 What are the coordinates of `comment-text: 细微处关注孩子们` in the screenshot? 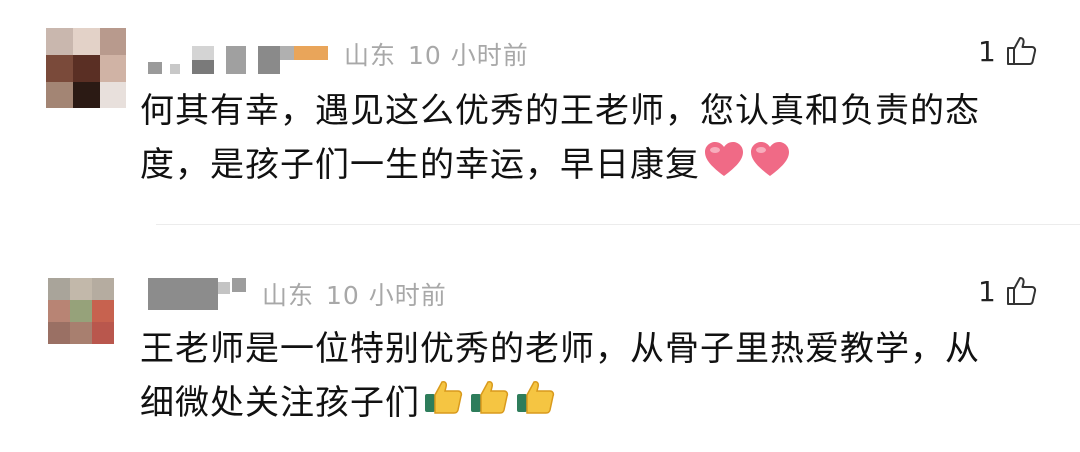 It's located at (280, 403).